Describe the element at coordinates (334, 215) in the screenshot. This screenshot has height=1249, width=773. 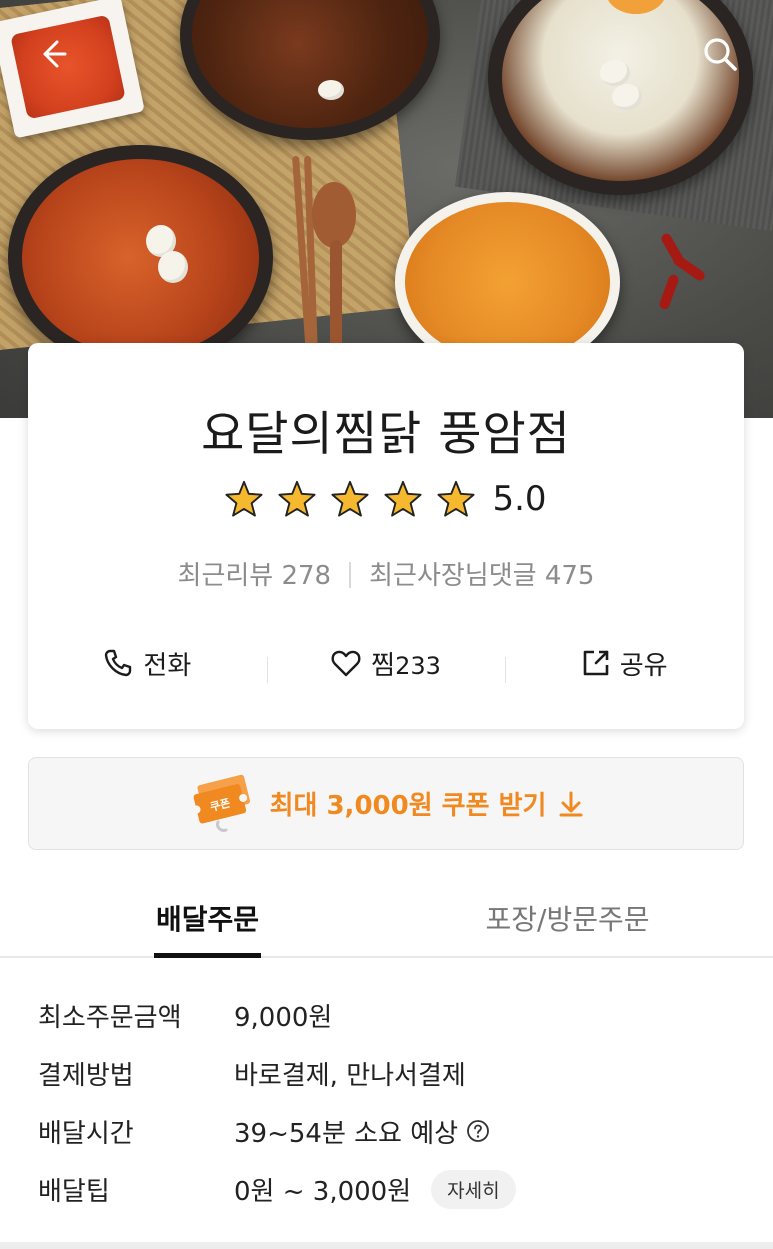
I see `spoon` at that location.